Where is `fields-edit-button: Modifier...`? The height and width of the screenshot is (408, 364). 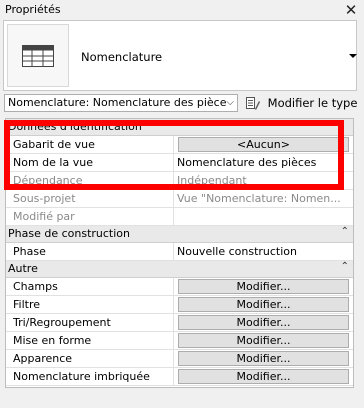
fields-edit-button: Modifier... is located at coordinates (263, 286).